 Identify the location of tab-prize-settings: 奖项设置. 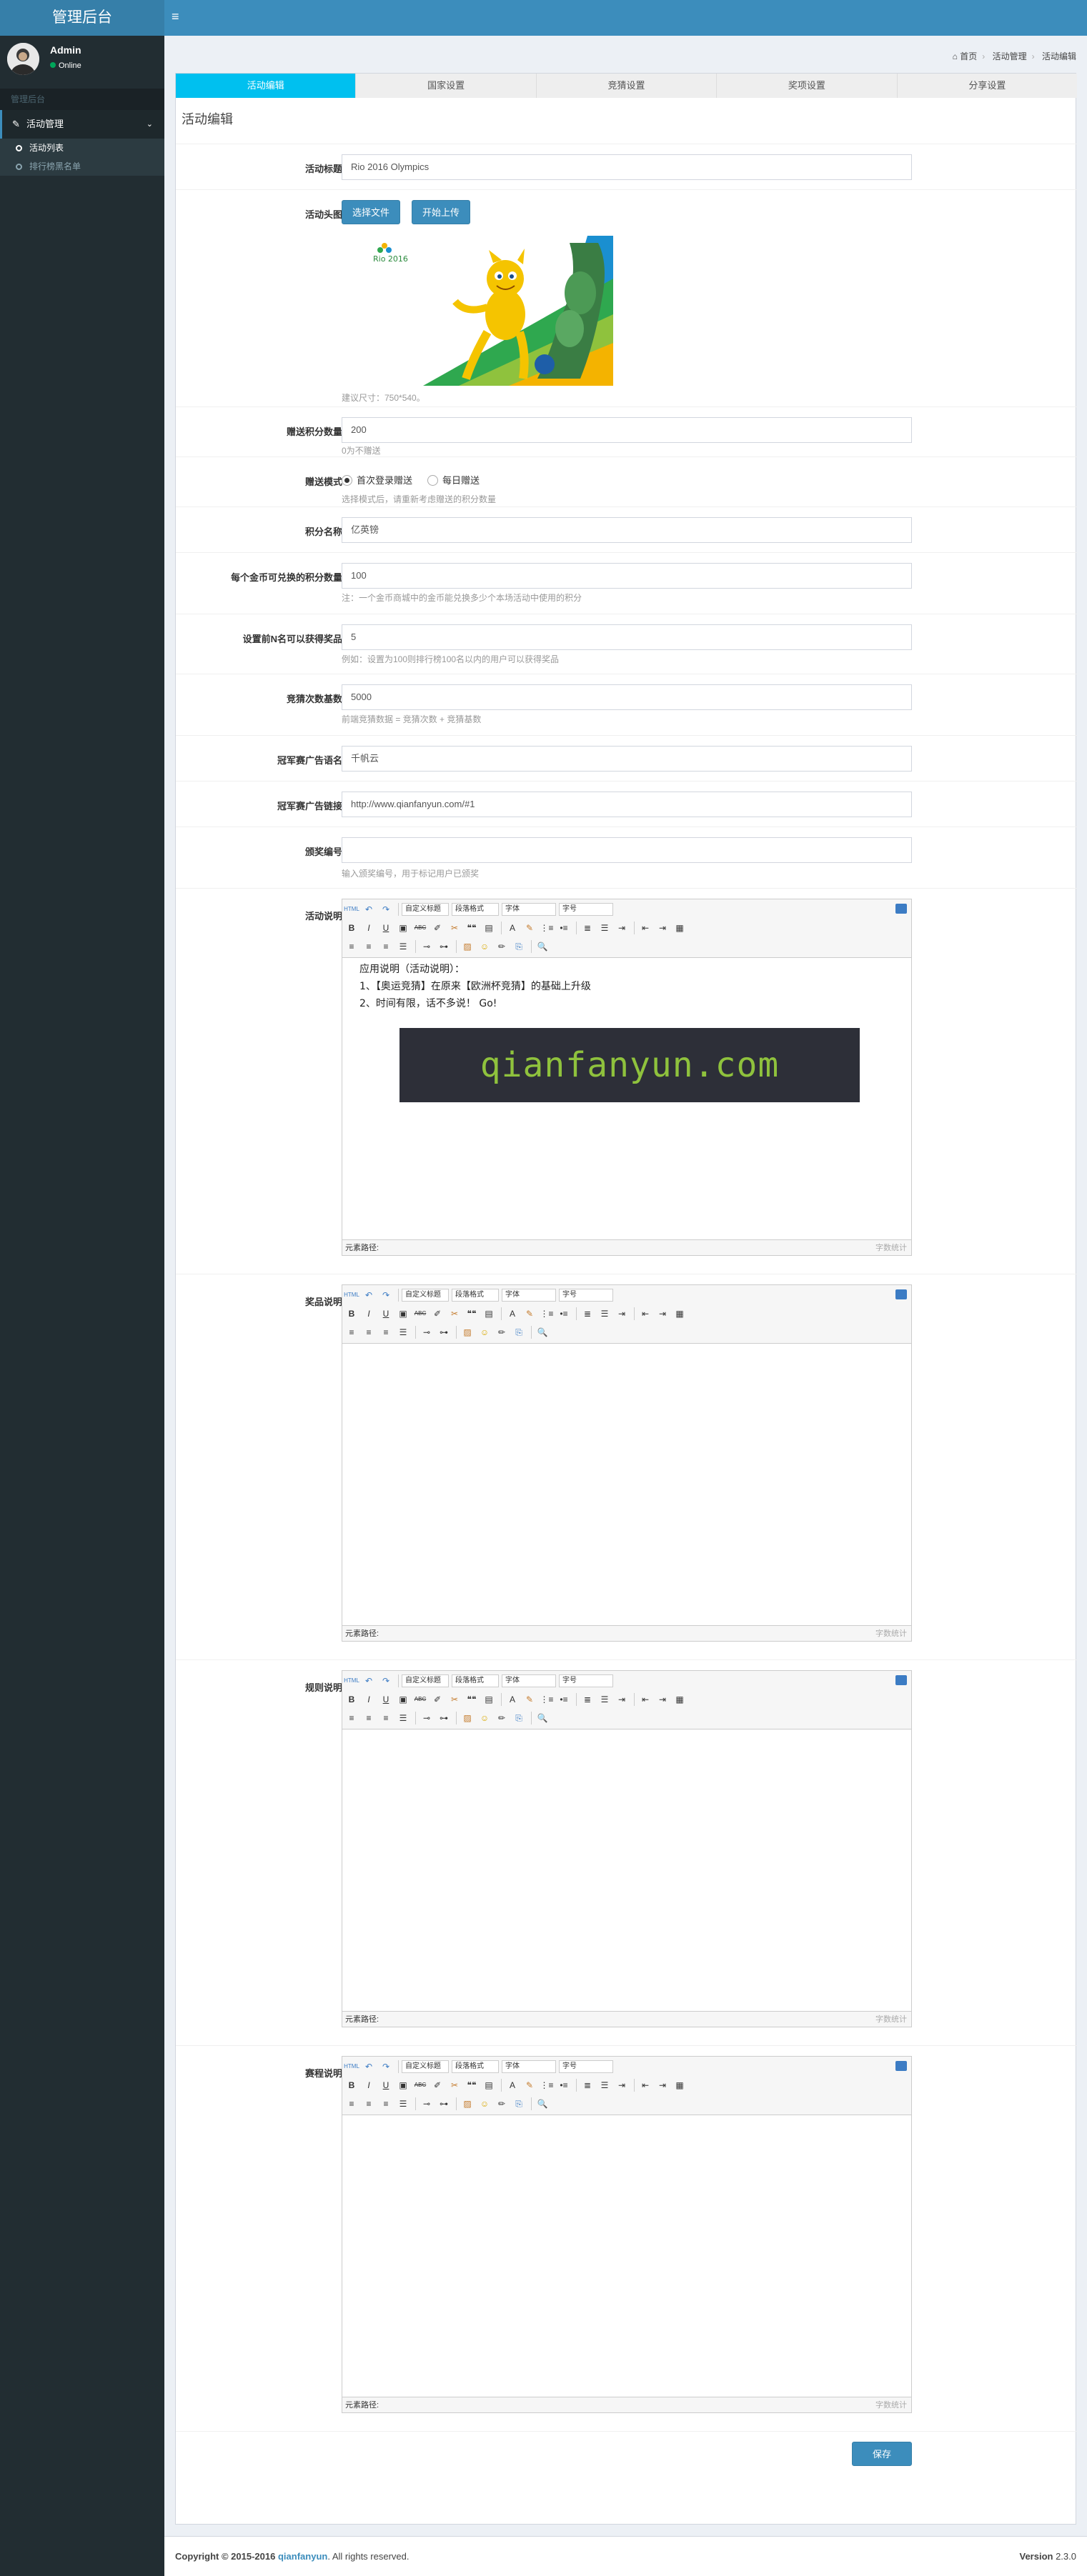
(808, 86).